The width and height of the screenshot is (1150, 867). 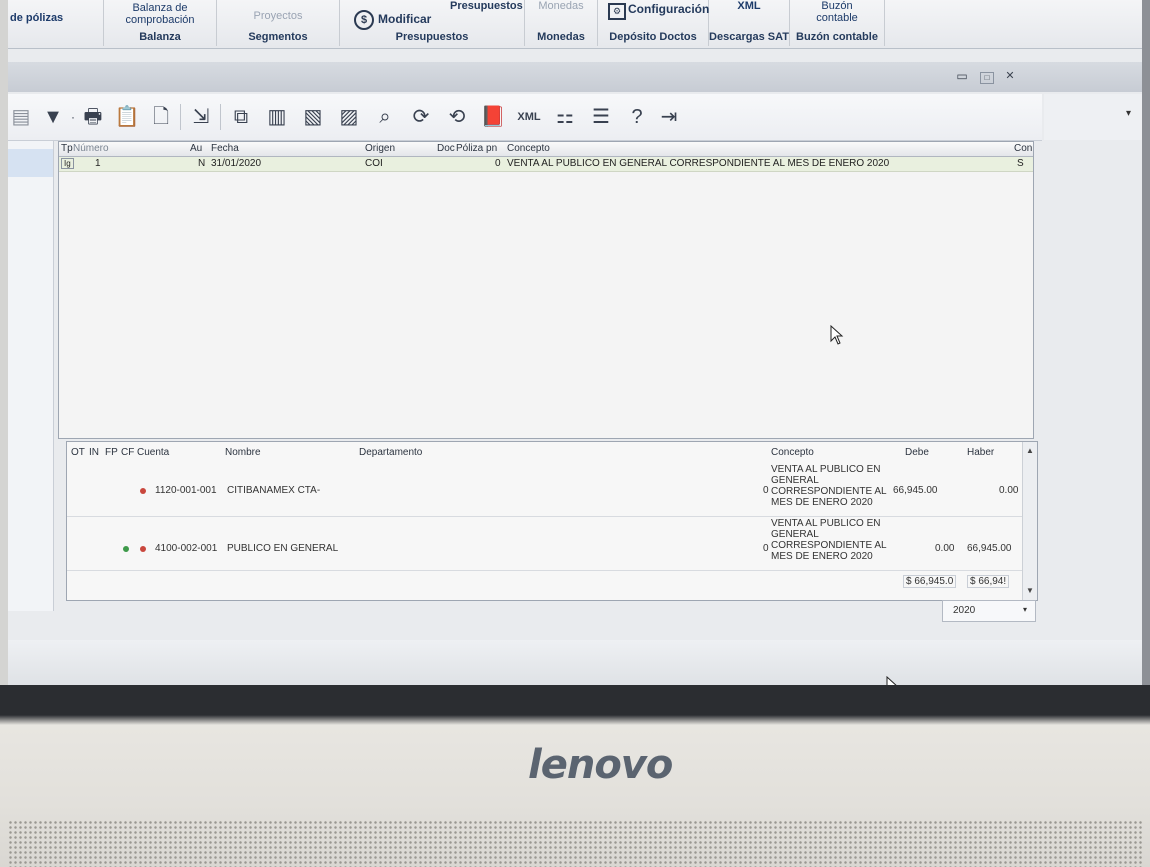 What do you see at coordinates (278, 23) in the screenshot?
I see `ribbon-group-segmentos: Proyectos Segmentos` at bounding box center [278, 23].